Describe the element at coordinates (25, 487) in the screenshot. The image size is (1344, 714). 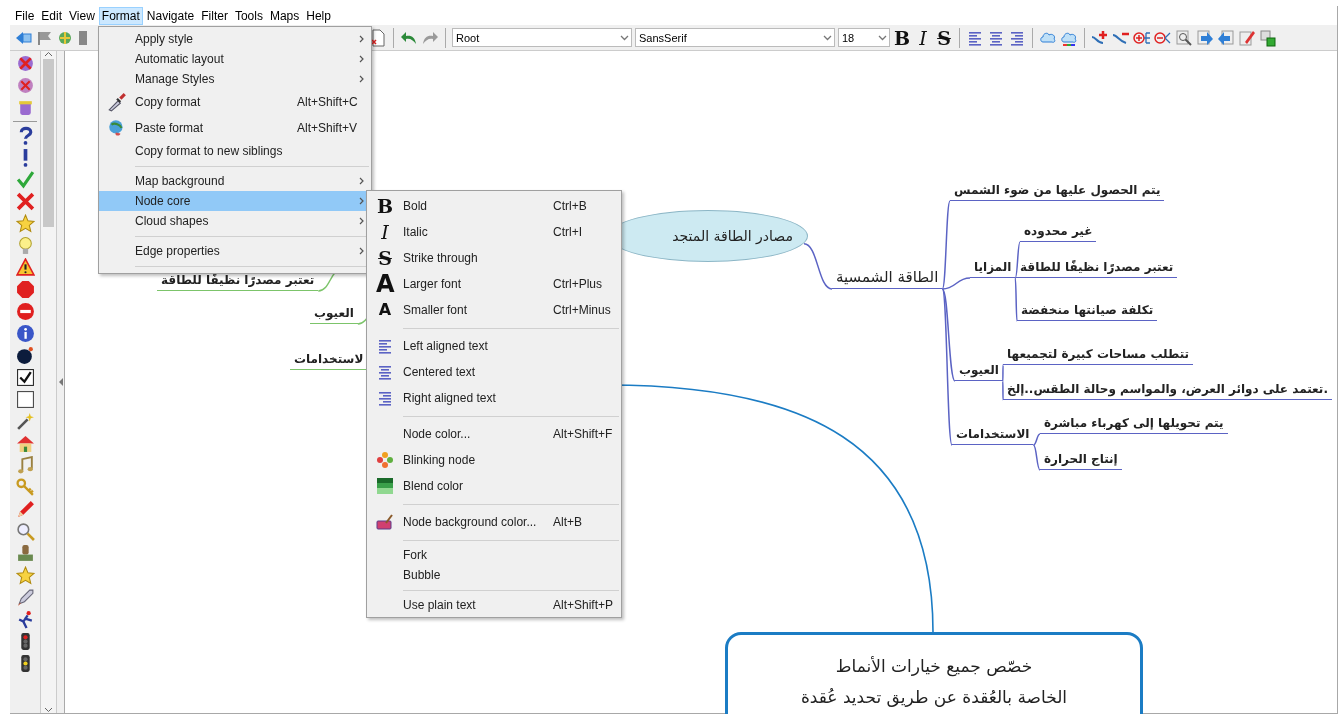
I see `key-icon` at that location.